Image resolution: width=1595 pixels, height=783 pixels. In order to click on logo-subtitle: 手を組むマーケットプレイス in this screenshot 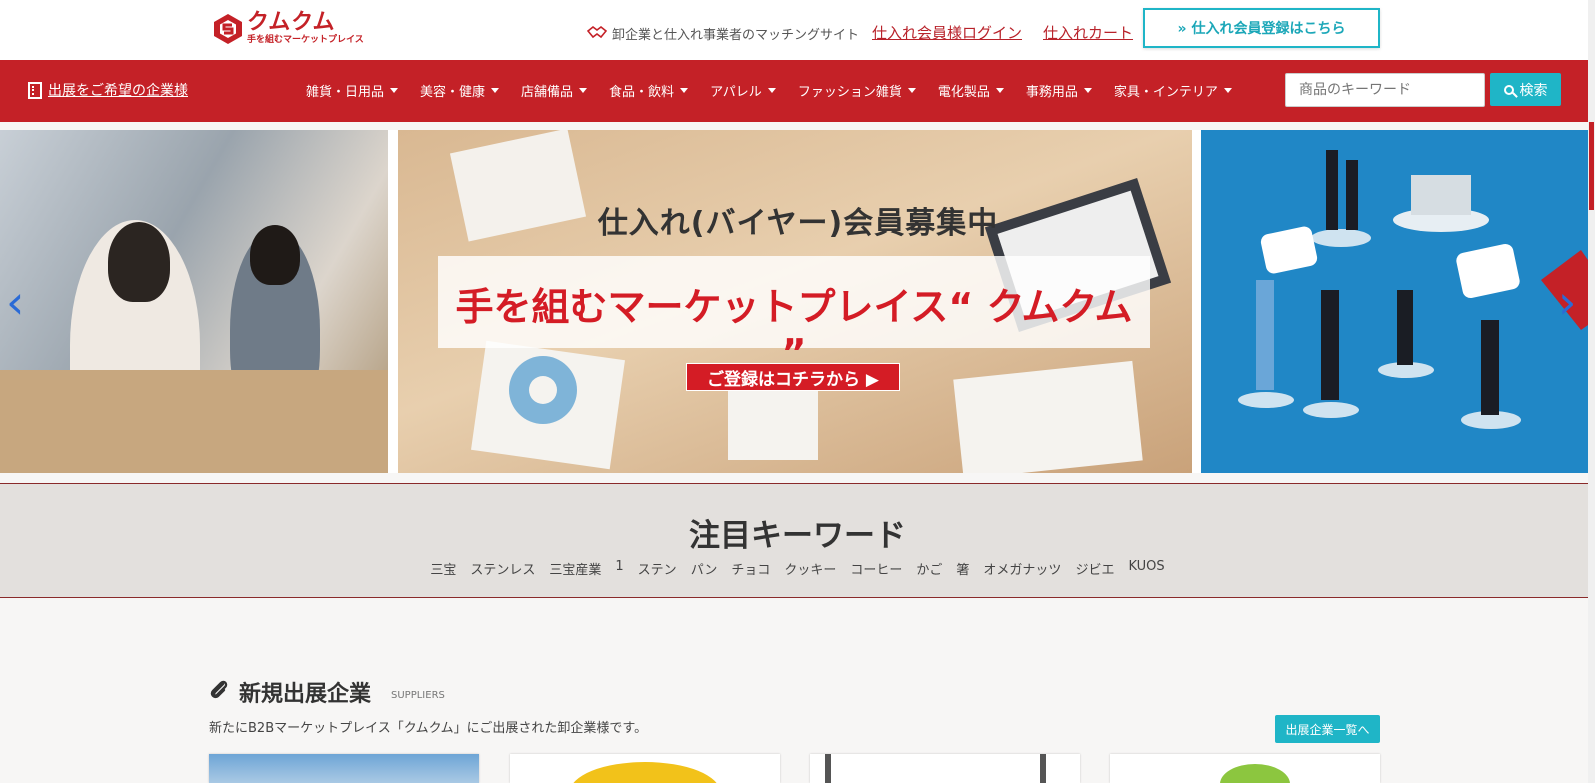, I will do `click(305, 40)`.